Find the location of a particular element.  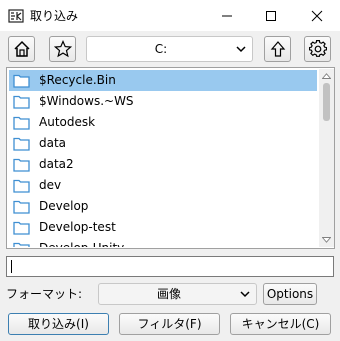

format-value: 画像 is located at coordinates (168, 294).